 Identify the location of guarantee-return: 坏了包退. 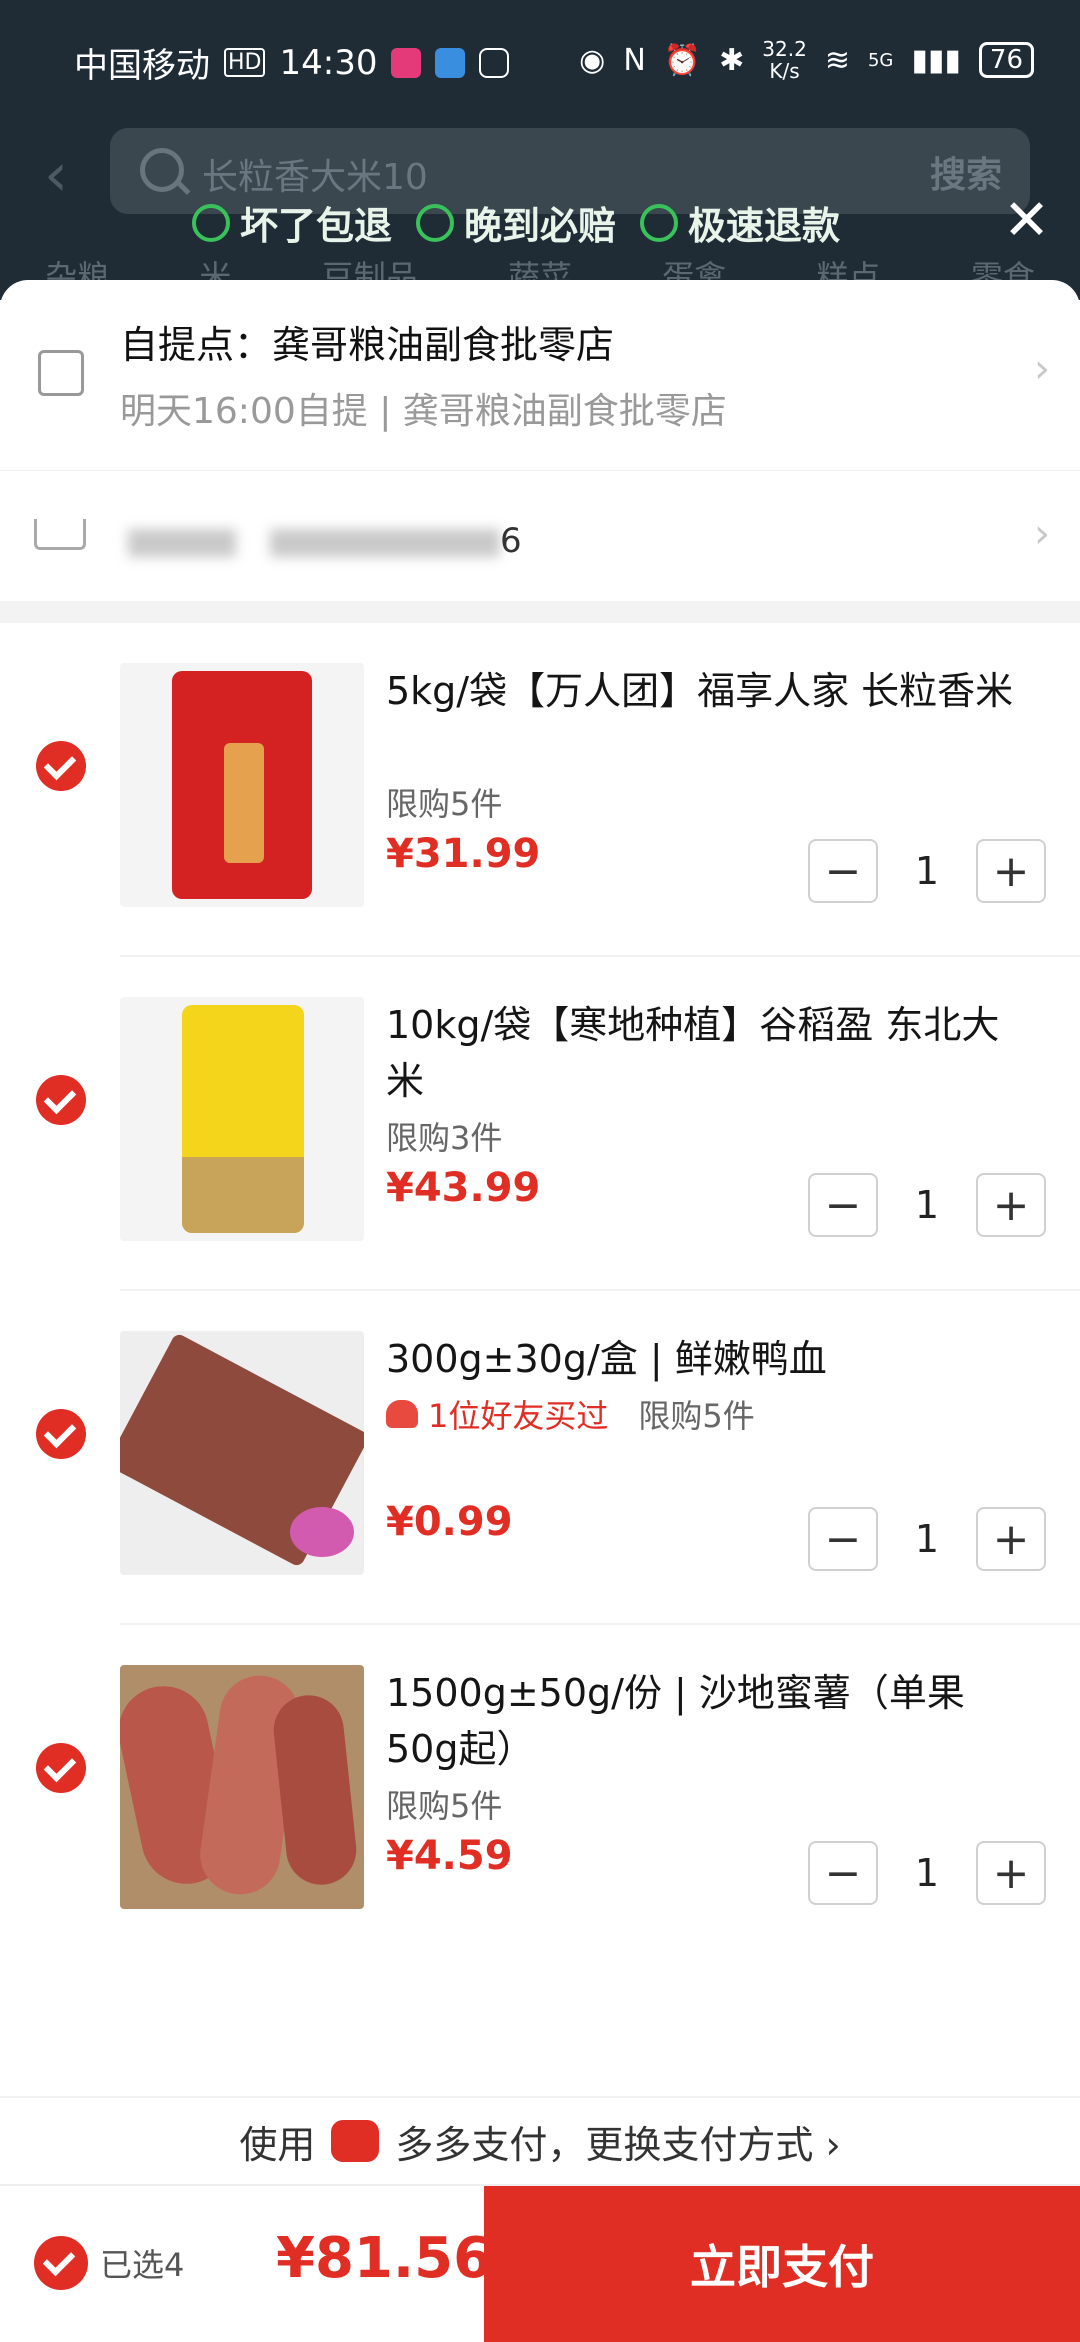
(292, 222).